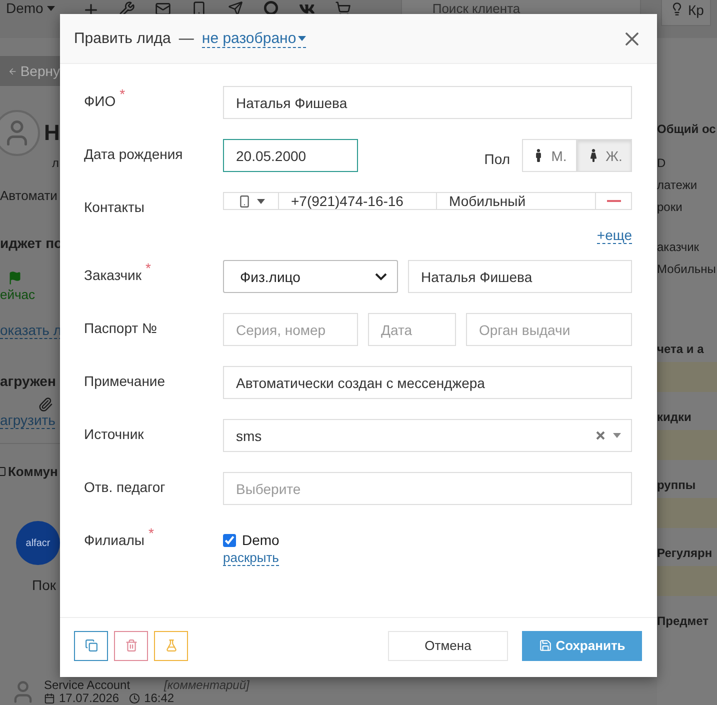 The width and height of the screenshot is (717, 705). Describe the element at coordinates (114, 433) in the screenshot. I see `field-label: Источник` at that location.